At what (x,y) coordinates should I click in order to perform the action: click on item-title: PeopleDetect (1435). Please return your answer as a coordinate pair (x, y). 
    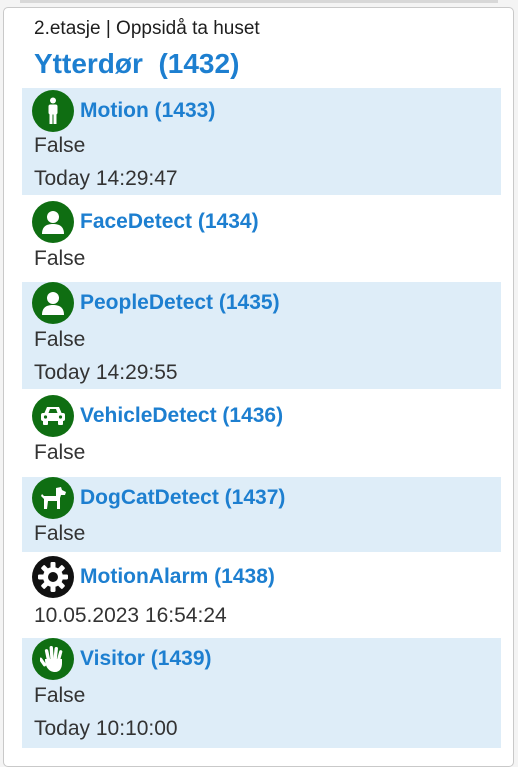
    Looking at the image, I should click on (180, 303).